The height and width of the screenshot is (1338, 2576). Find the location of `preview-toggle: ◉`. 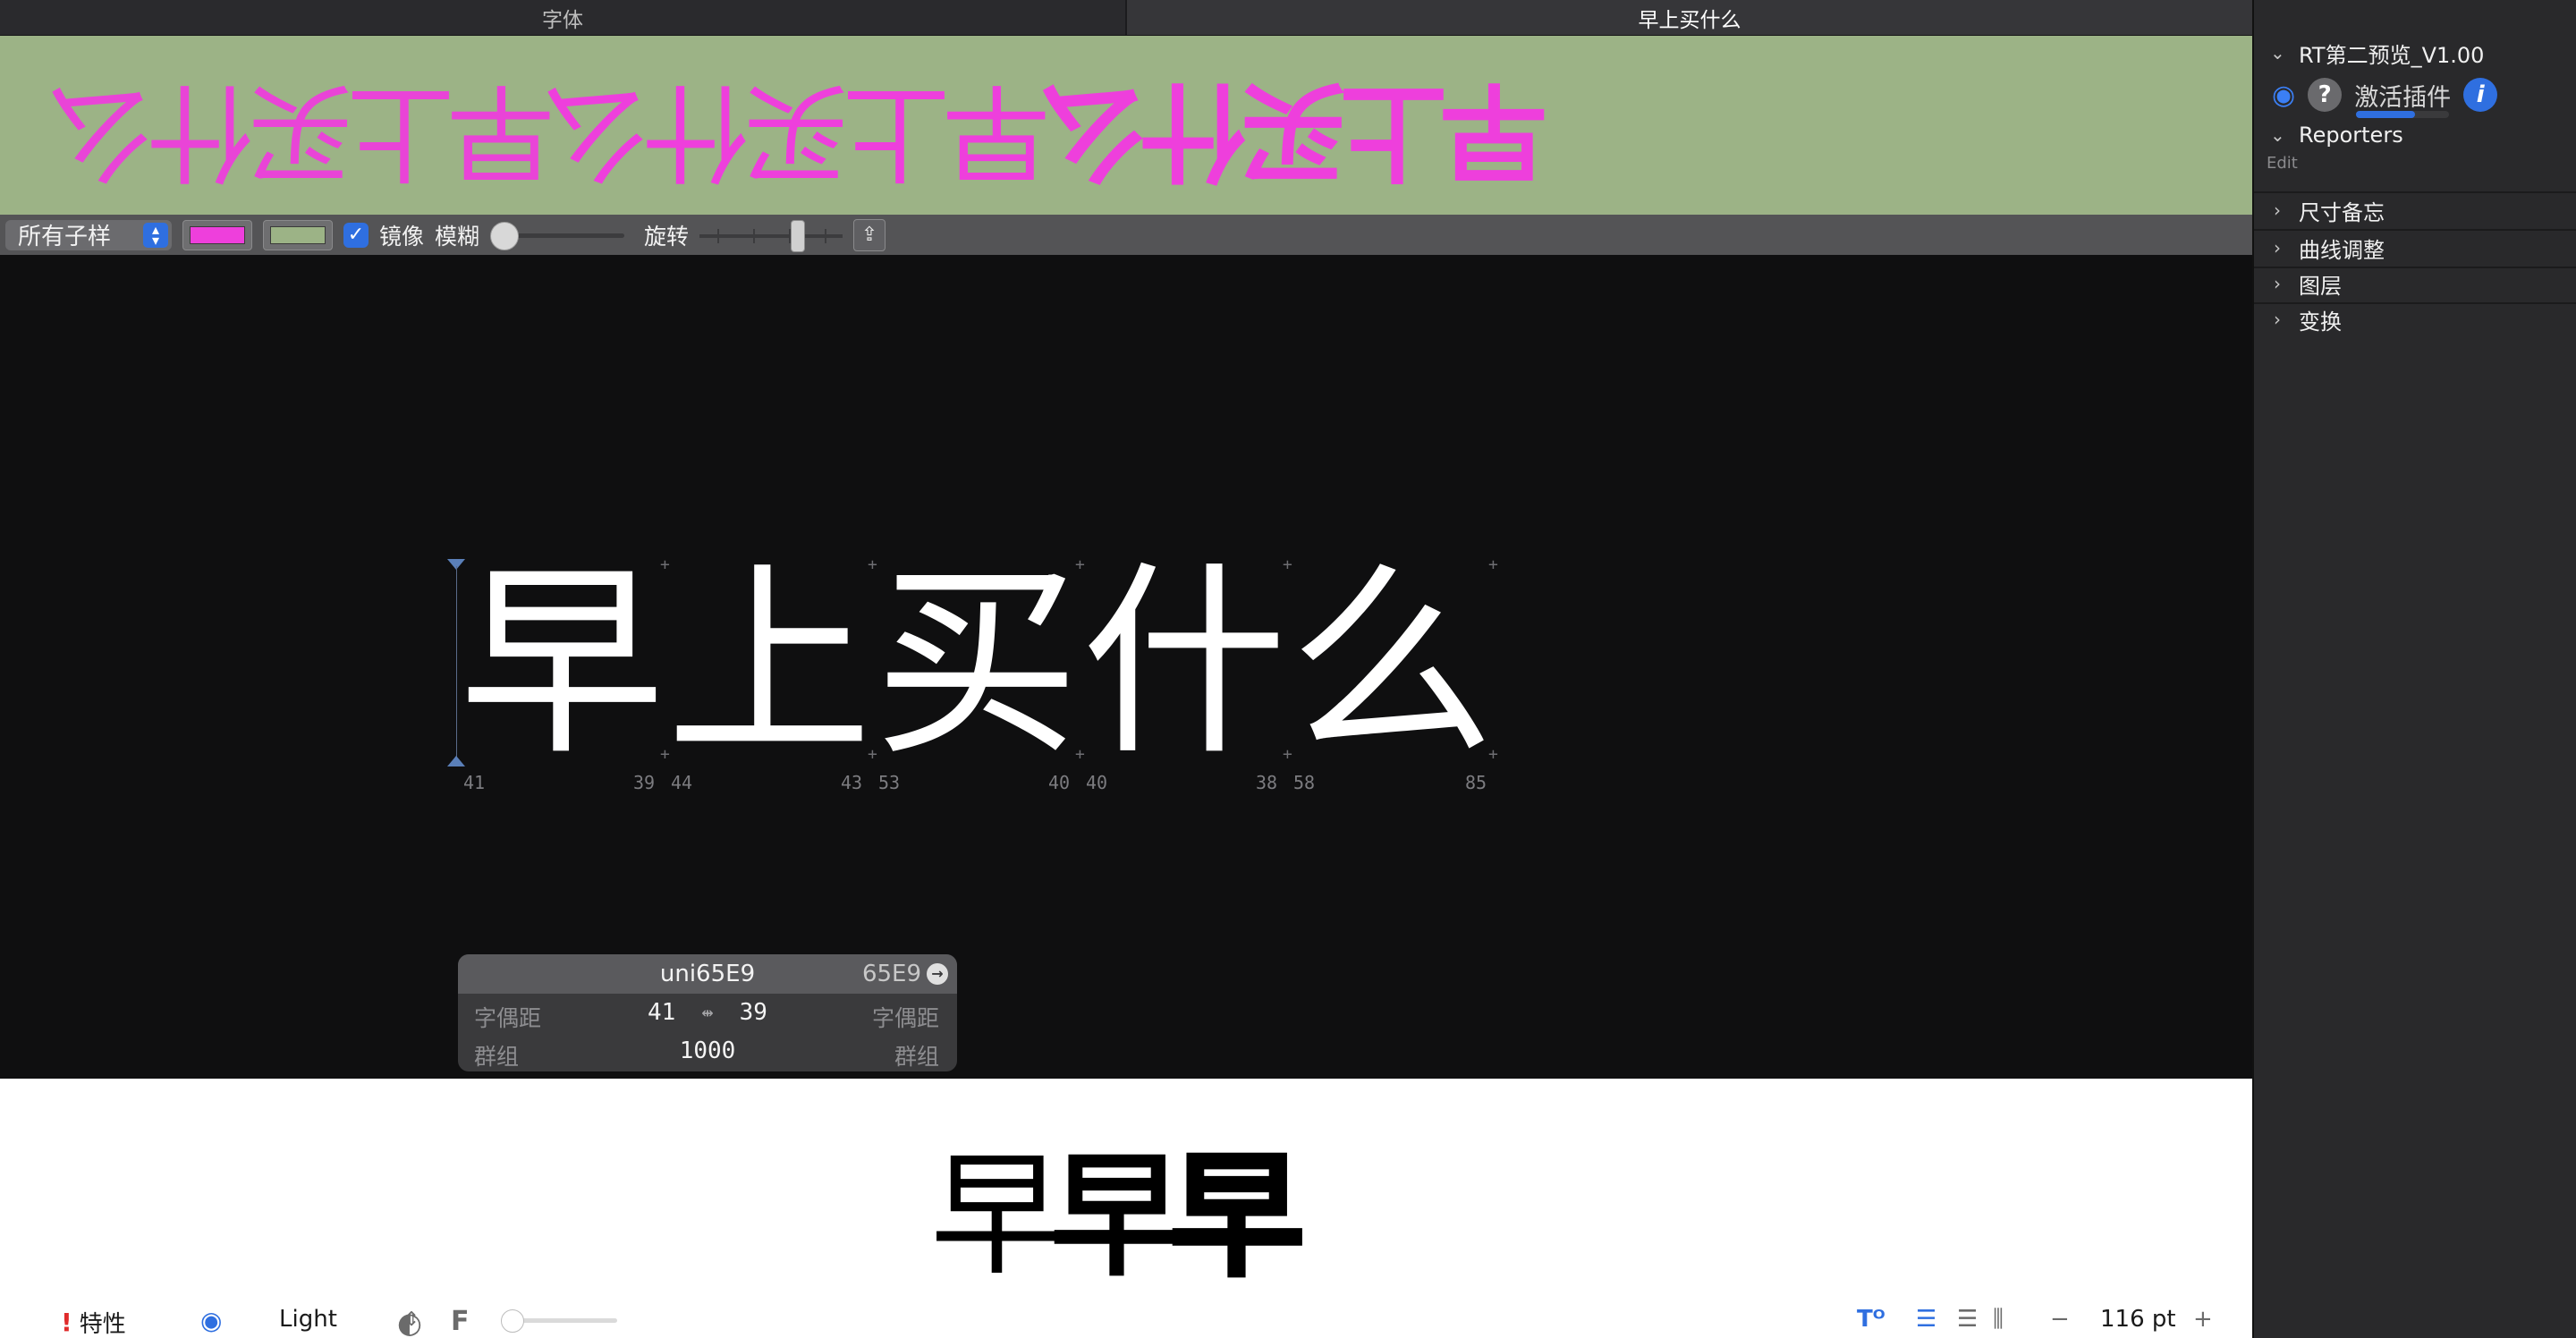

preview-toggle: ◉ is located at coordinates (211, 1320).